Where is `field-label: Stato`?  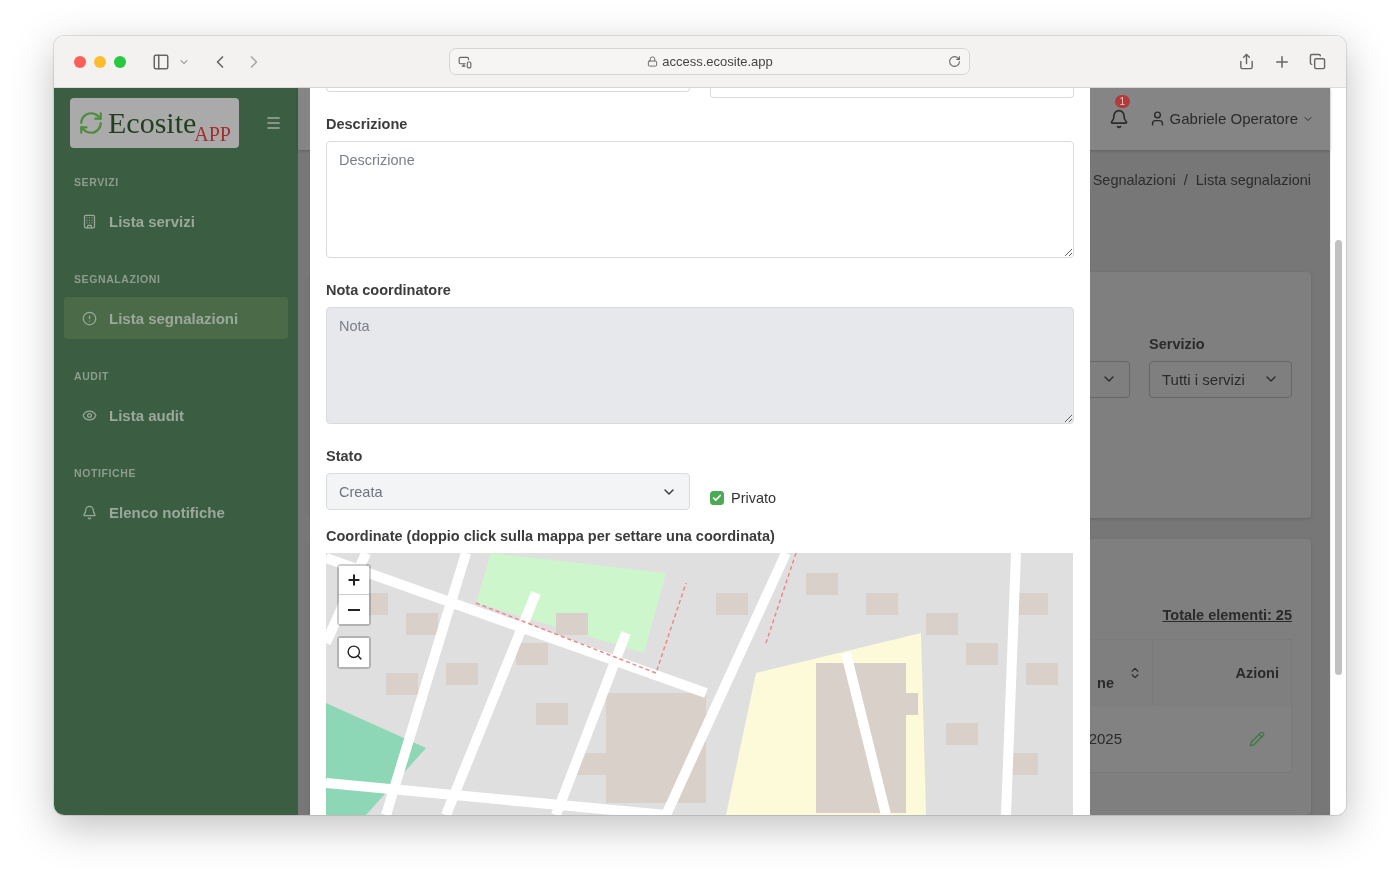
field-label: Stato is located at coordinates (345, 456).